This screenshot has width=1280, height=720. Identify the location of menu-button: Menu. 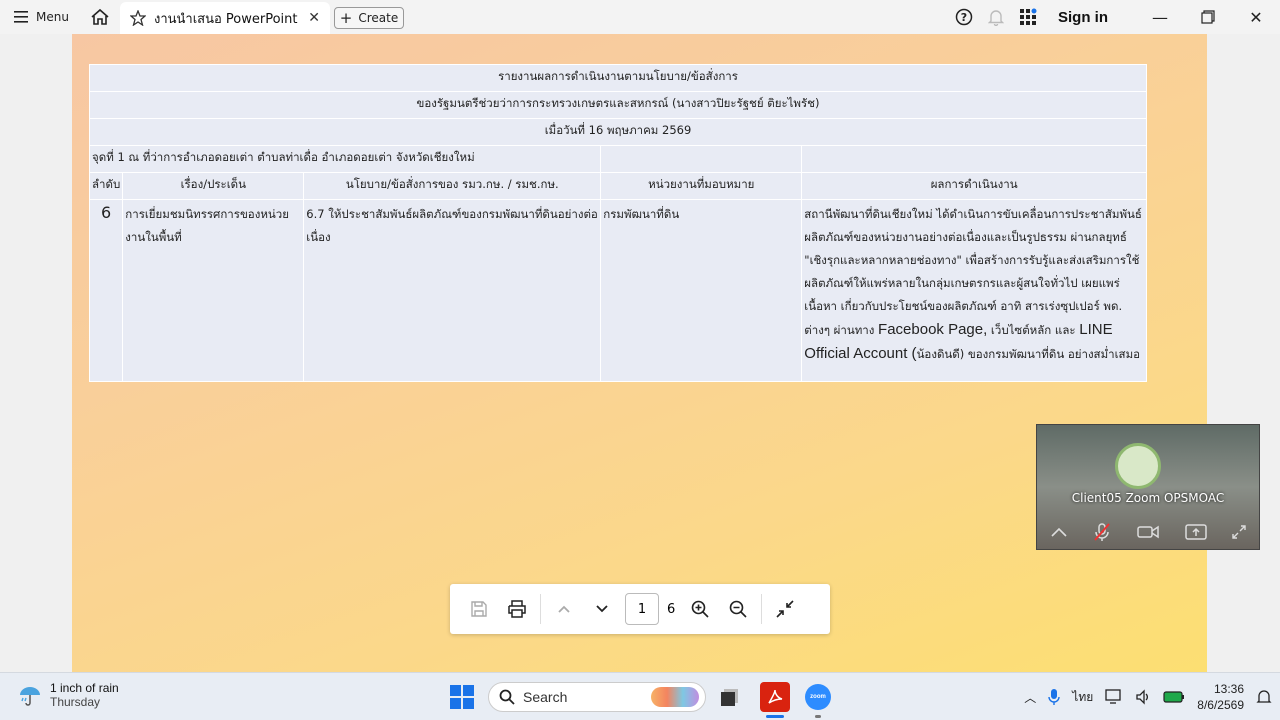
(41, 17).